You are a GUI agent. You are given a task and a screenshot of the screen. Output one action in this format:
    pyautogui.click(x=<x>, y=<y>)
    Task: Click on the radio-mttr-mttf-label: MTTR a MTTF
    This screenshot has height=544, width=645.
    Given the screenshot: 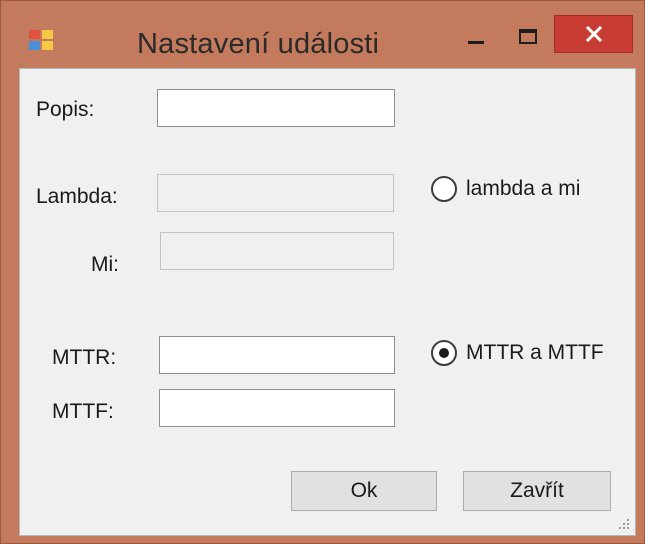 What is the action you would take?
    pyautogui.click(x=535, y=352)
    